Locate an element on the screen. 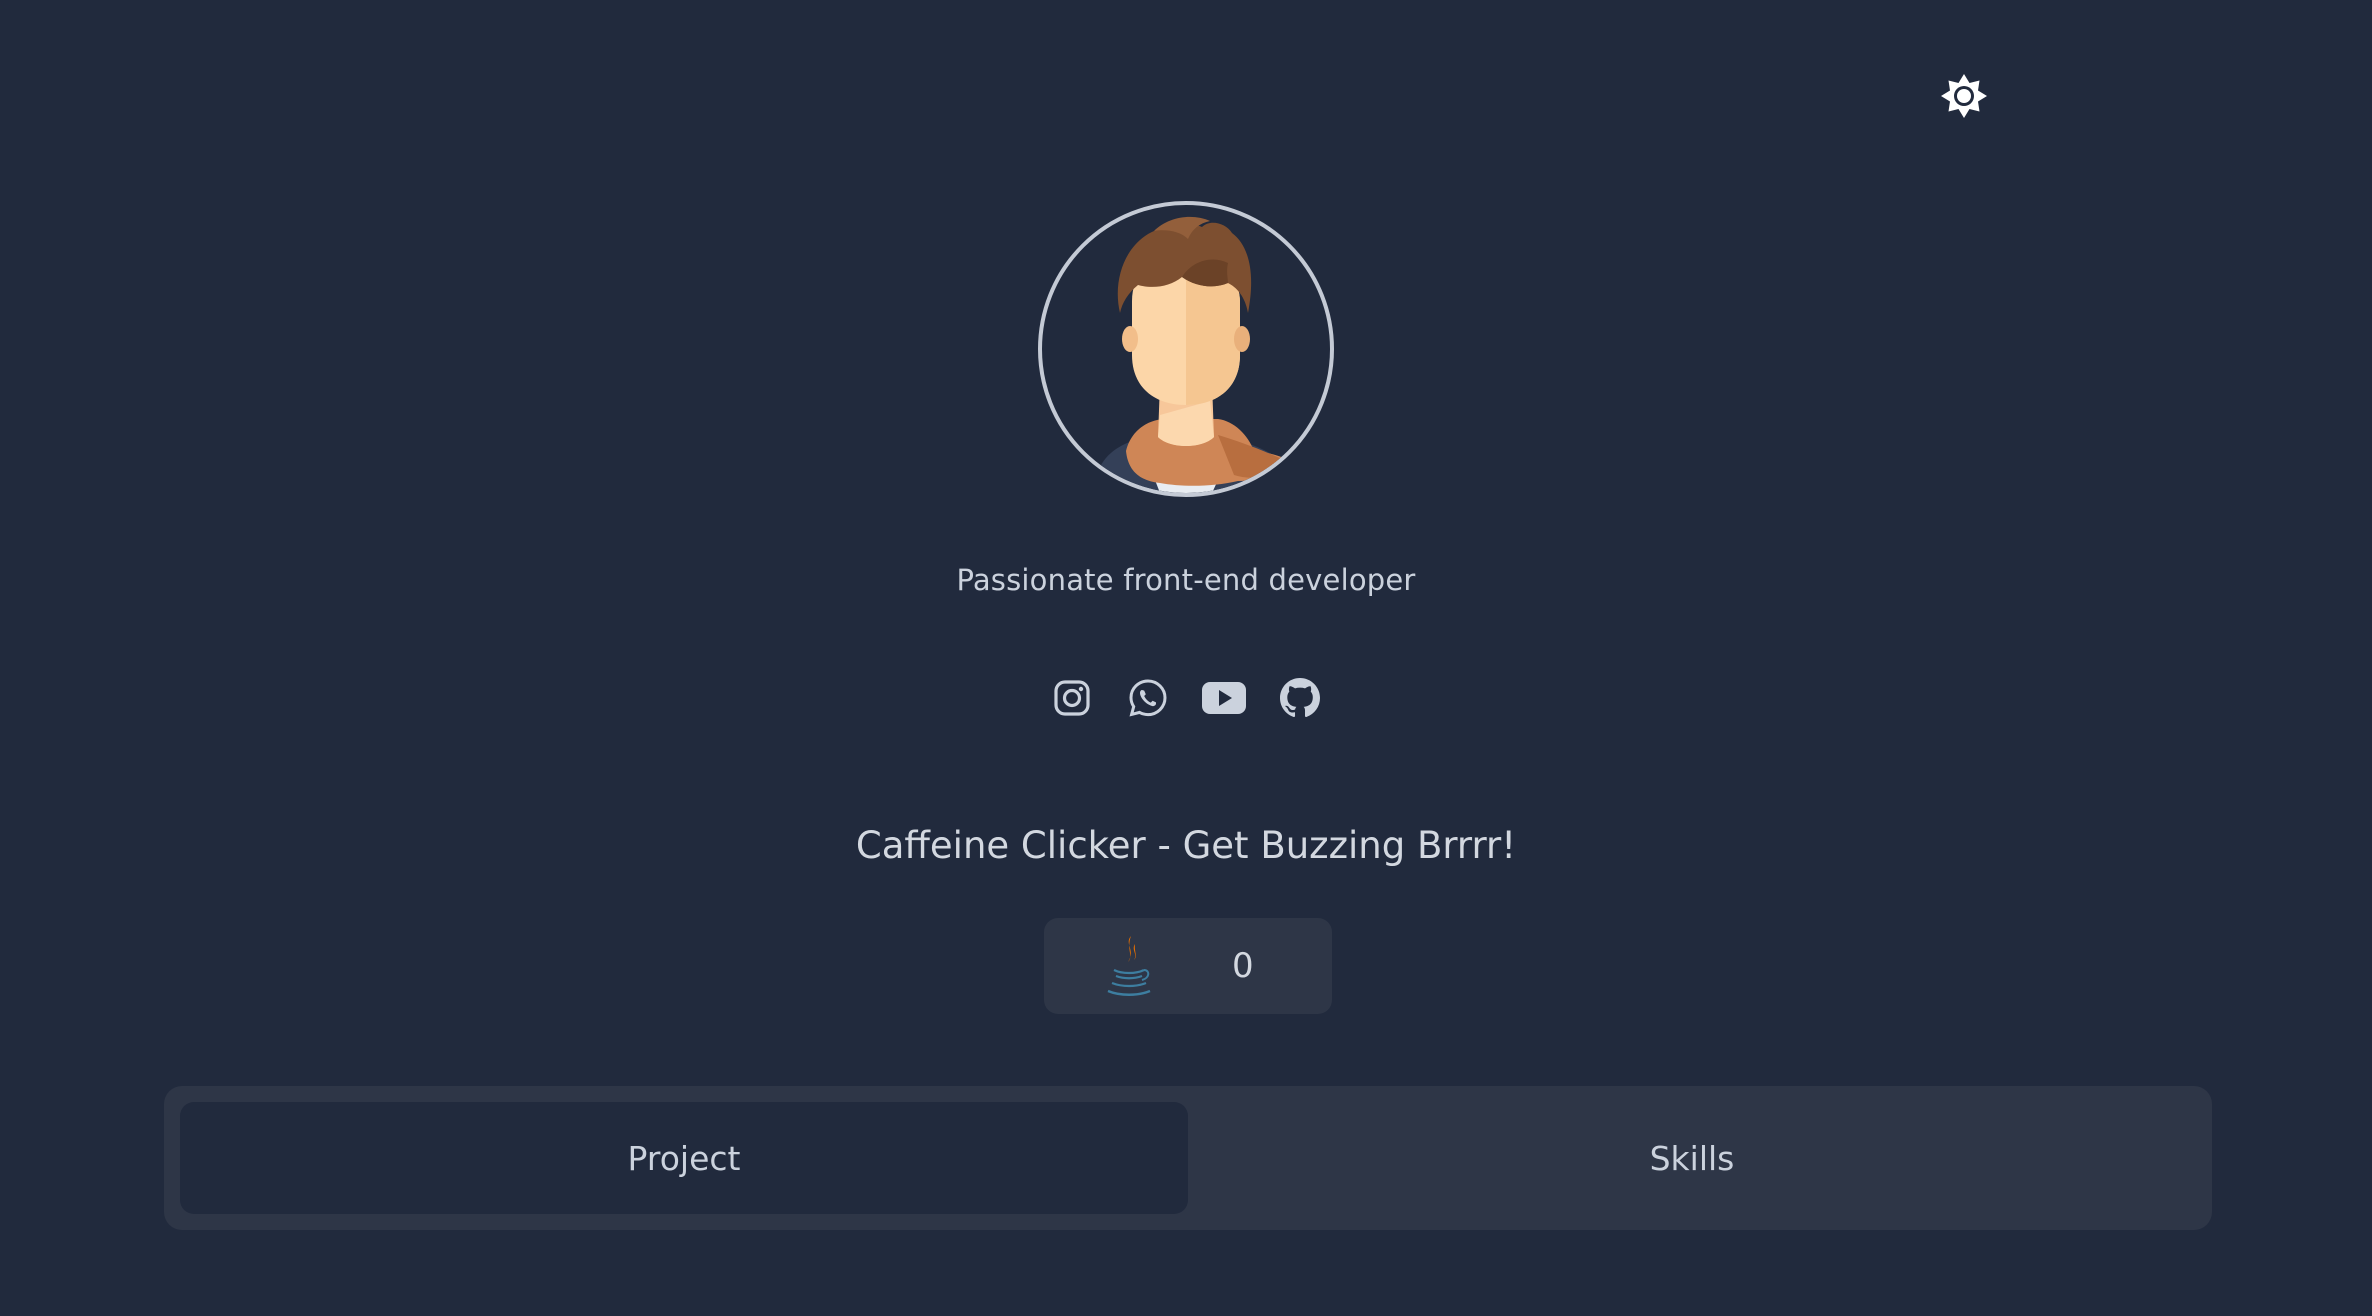 The height and width of the screenshot is (1316, 2372). github-link is located at coordinates (1300, 698).